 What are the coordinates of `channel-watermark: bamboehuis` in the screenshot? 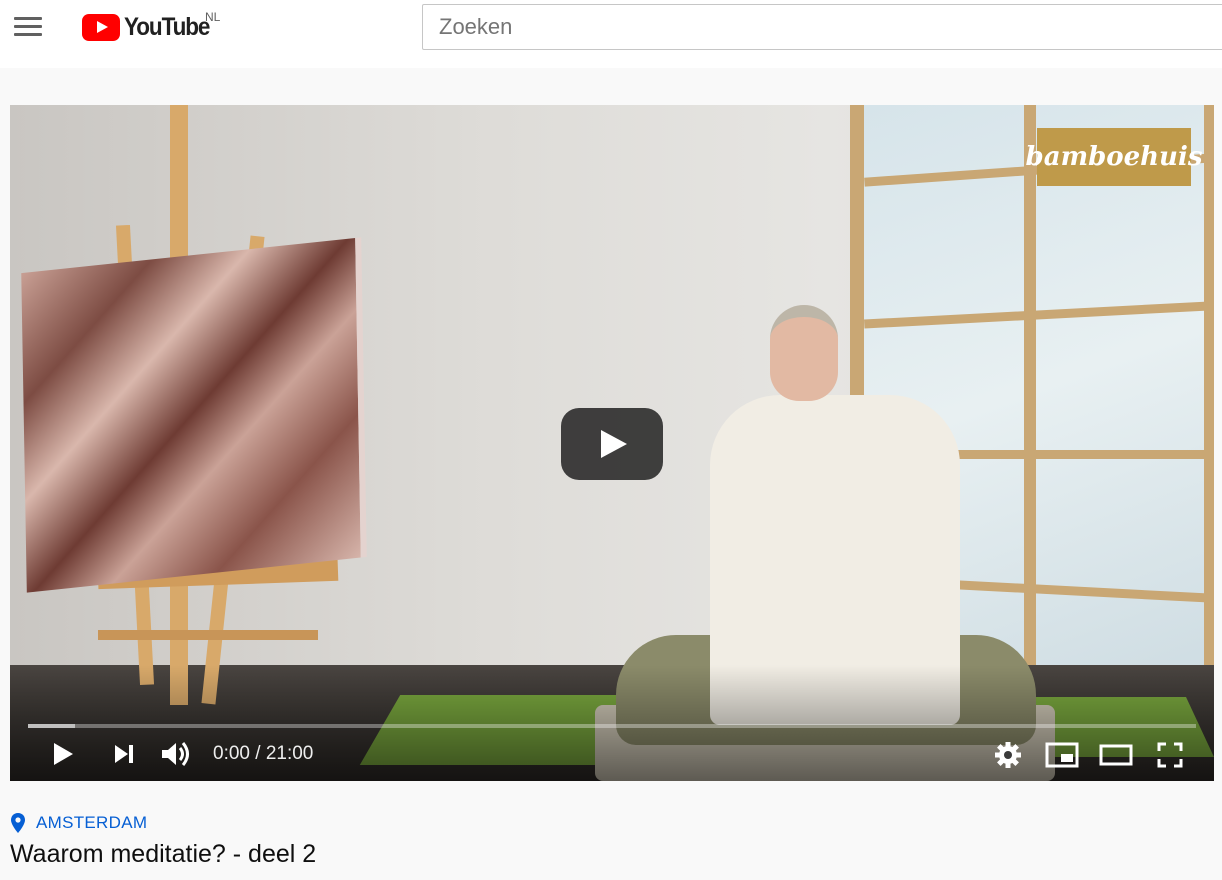 It's located at (1114, 157).